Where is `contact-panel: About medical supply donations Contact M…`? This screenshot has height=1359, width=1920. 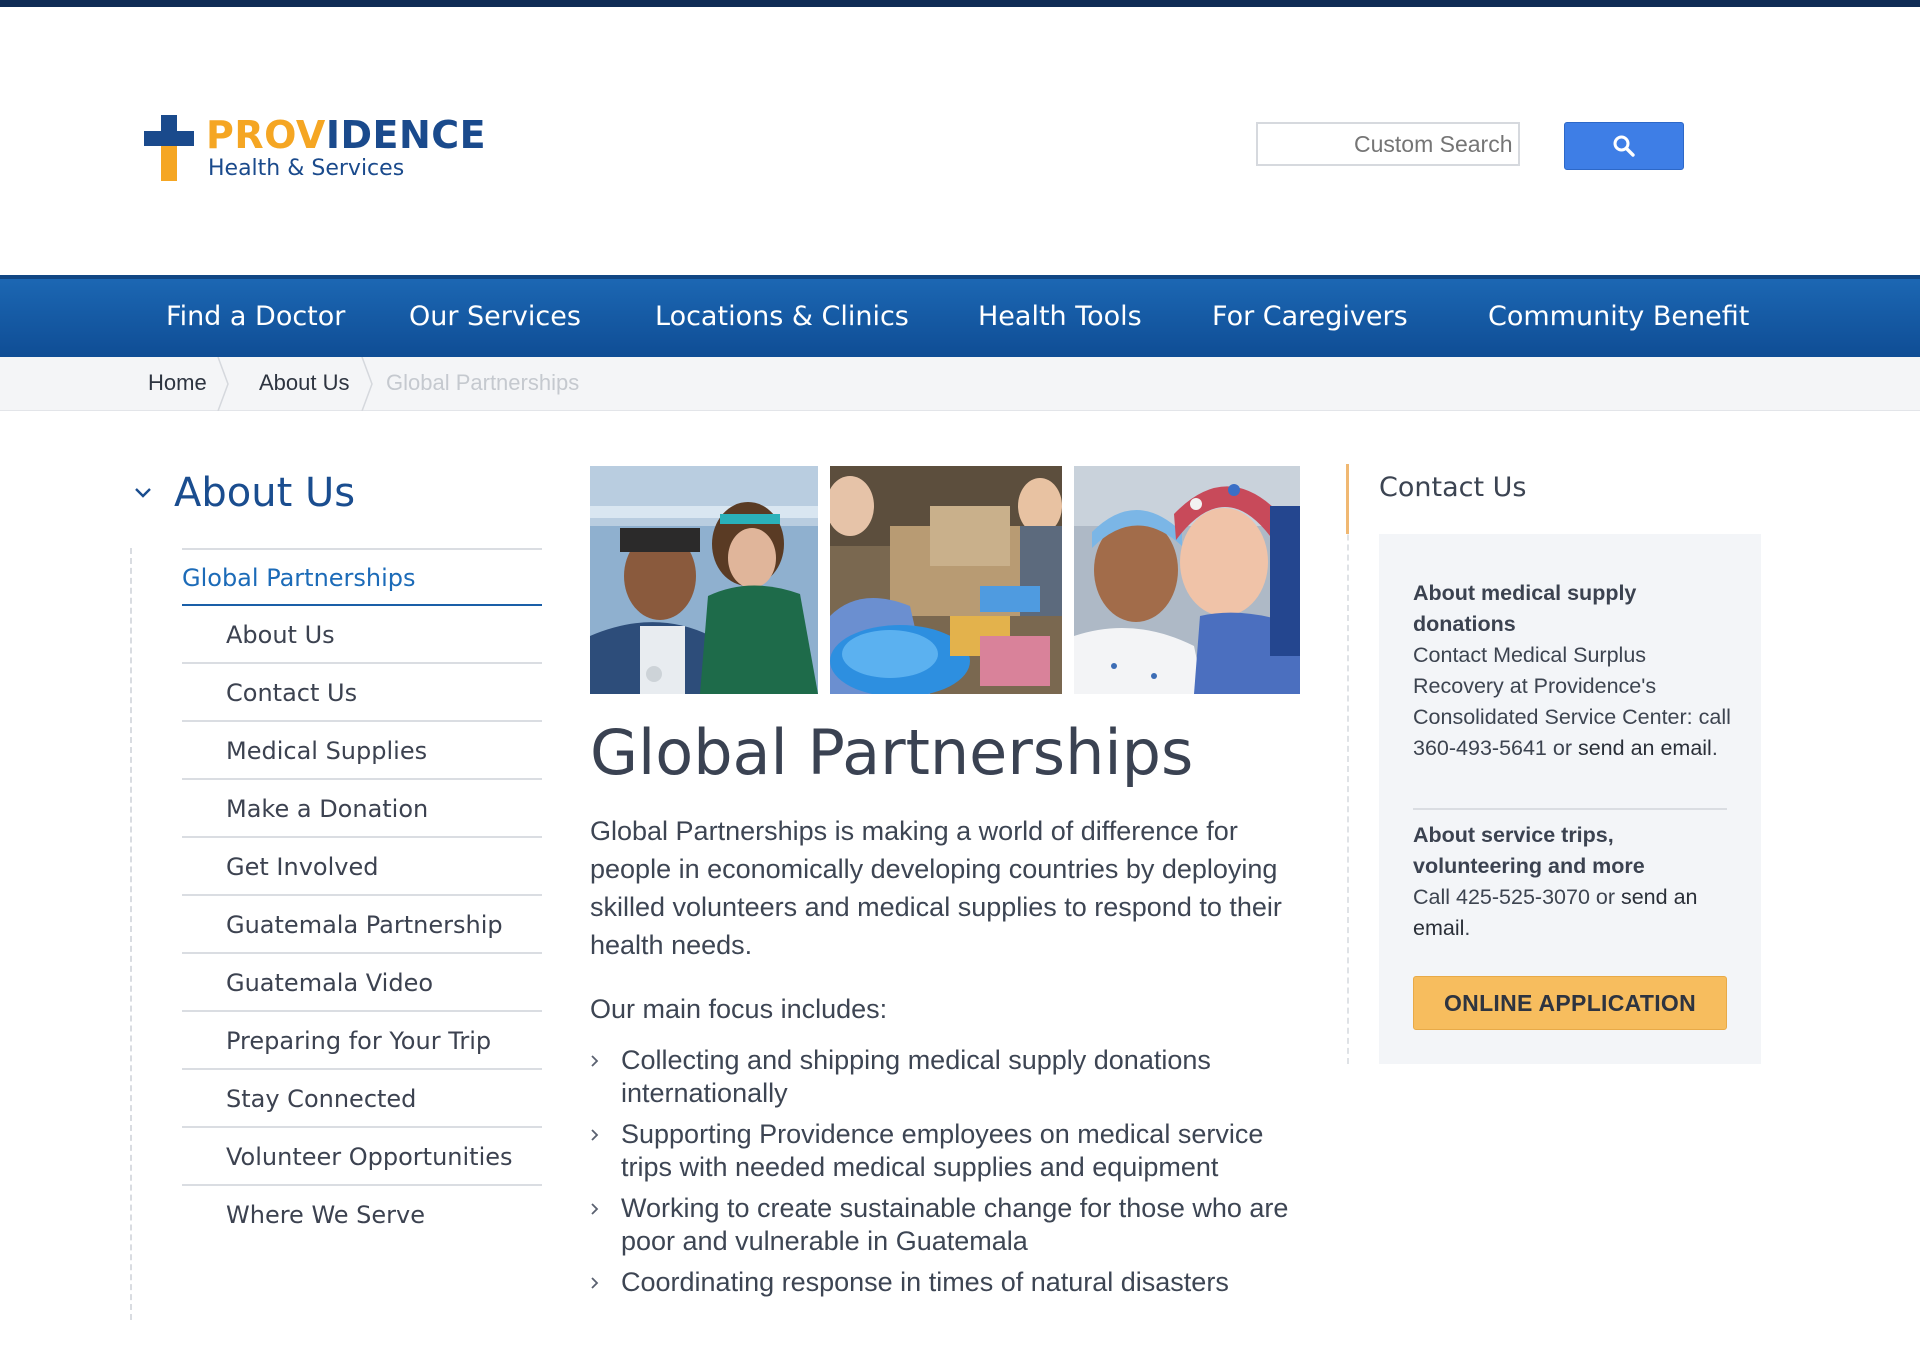
contact-panel: About medical supply donations Contact M… is located at coordinates (1570, 799).